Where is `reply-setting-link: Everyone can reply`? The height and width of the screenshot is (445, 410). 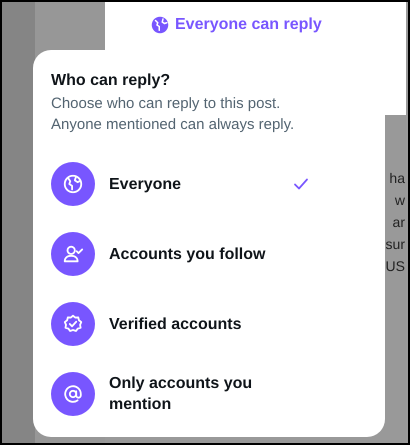 reply-setting-link: Everyone can reply is located at coordinates (236, 25).